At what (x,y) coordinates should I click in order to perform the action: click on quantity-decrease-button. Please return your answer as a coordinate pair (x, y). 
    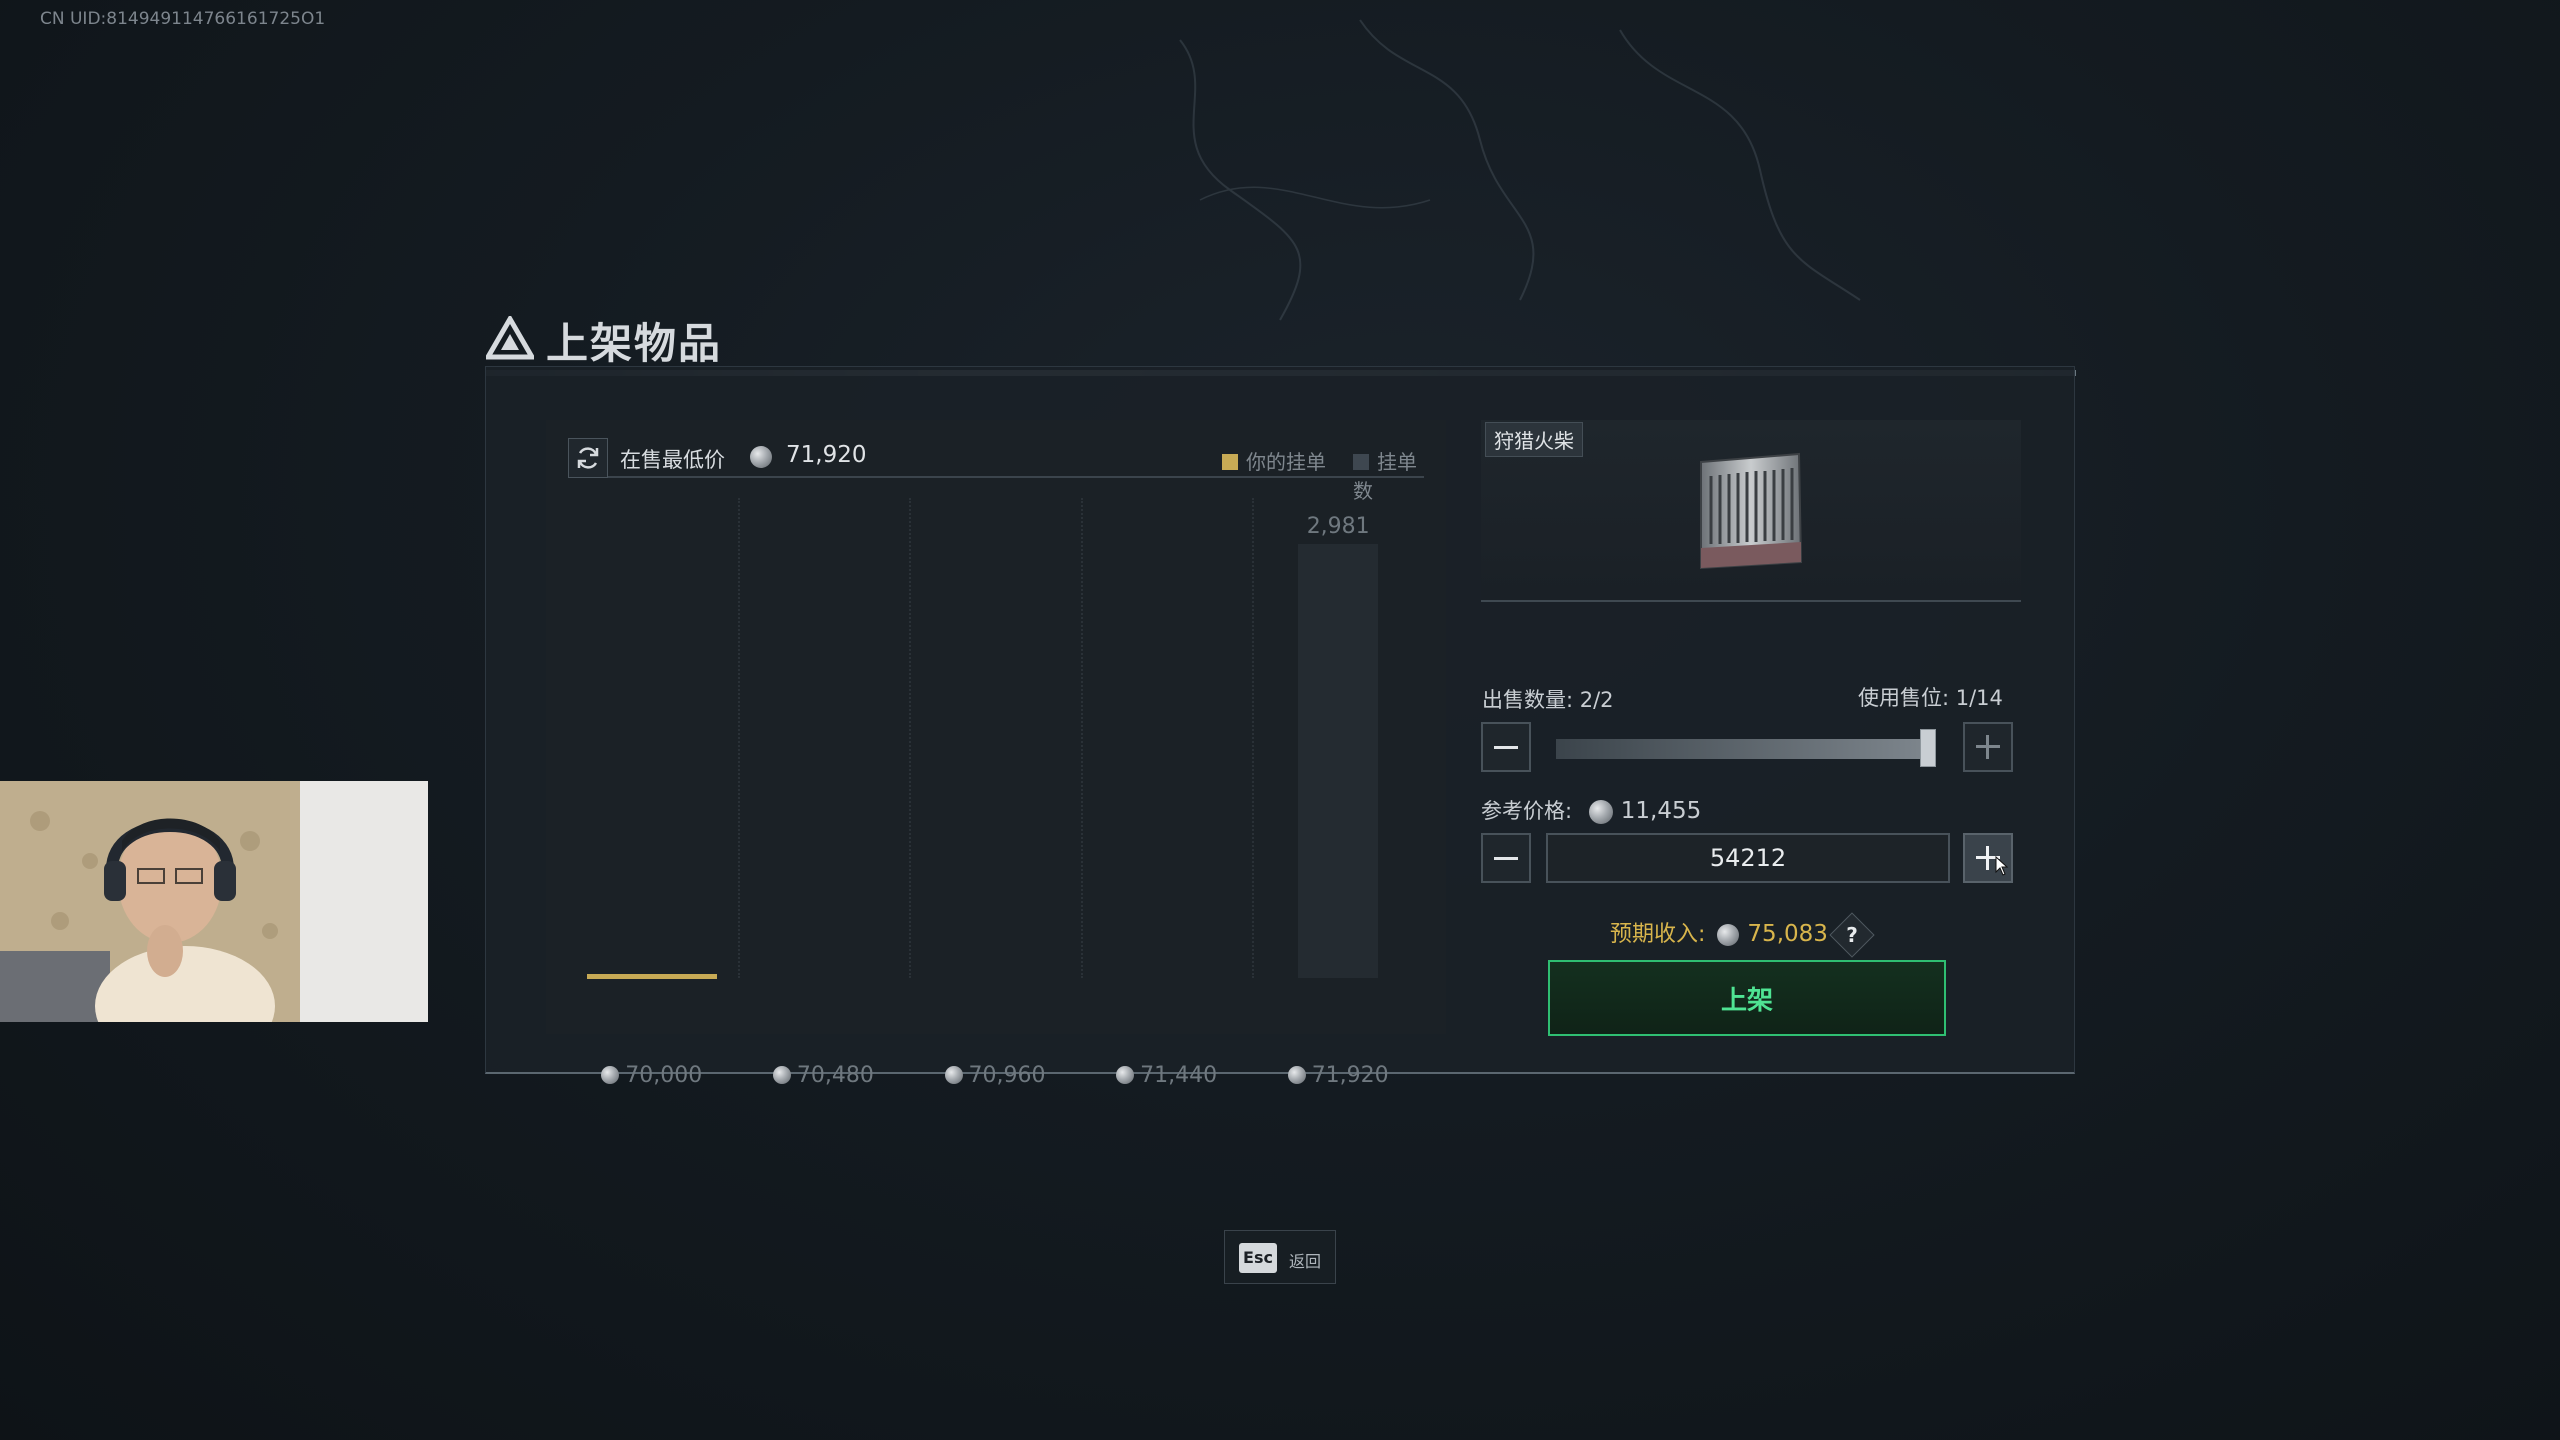
    Looking at the image, I should click on (1506, 747).